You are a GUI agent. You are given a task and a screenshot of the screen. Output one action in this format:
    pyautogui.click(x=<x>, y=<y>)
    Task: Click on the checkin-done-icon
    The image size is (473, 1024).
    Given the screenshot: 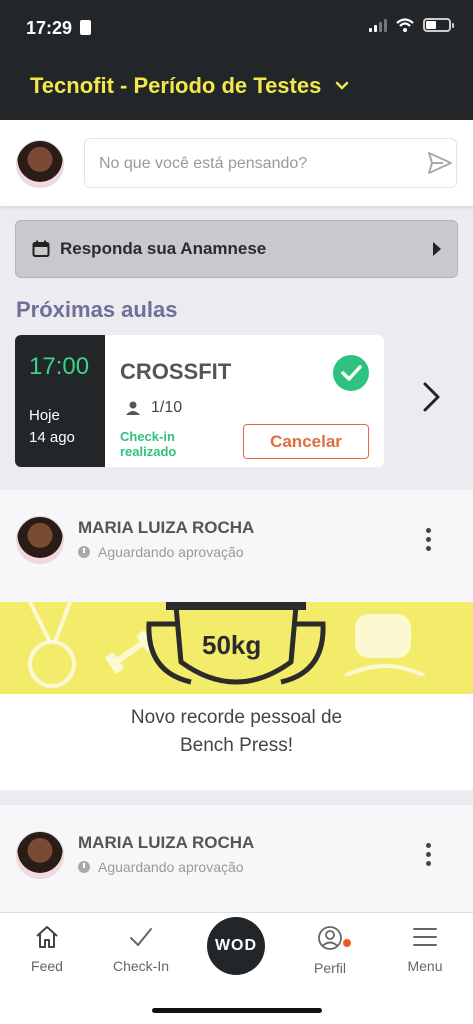 What is the action you would take?
    pyautogui.click(x=351, y=373)
    